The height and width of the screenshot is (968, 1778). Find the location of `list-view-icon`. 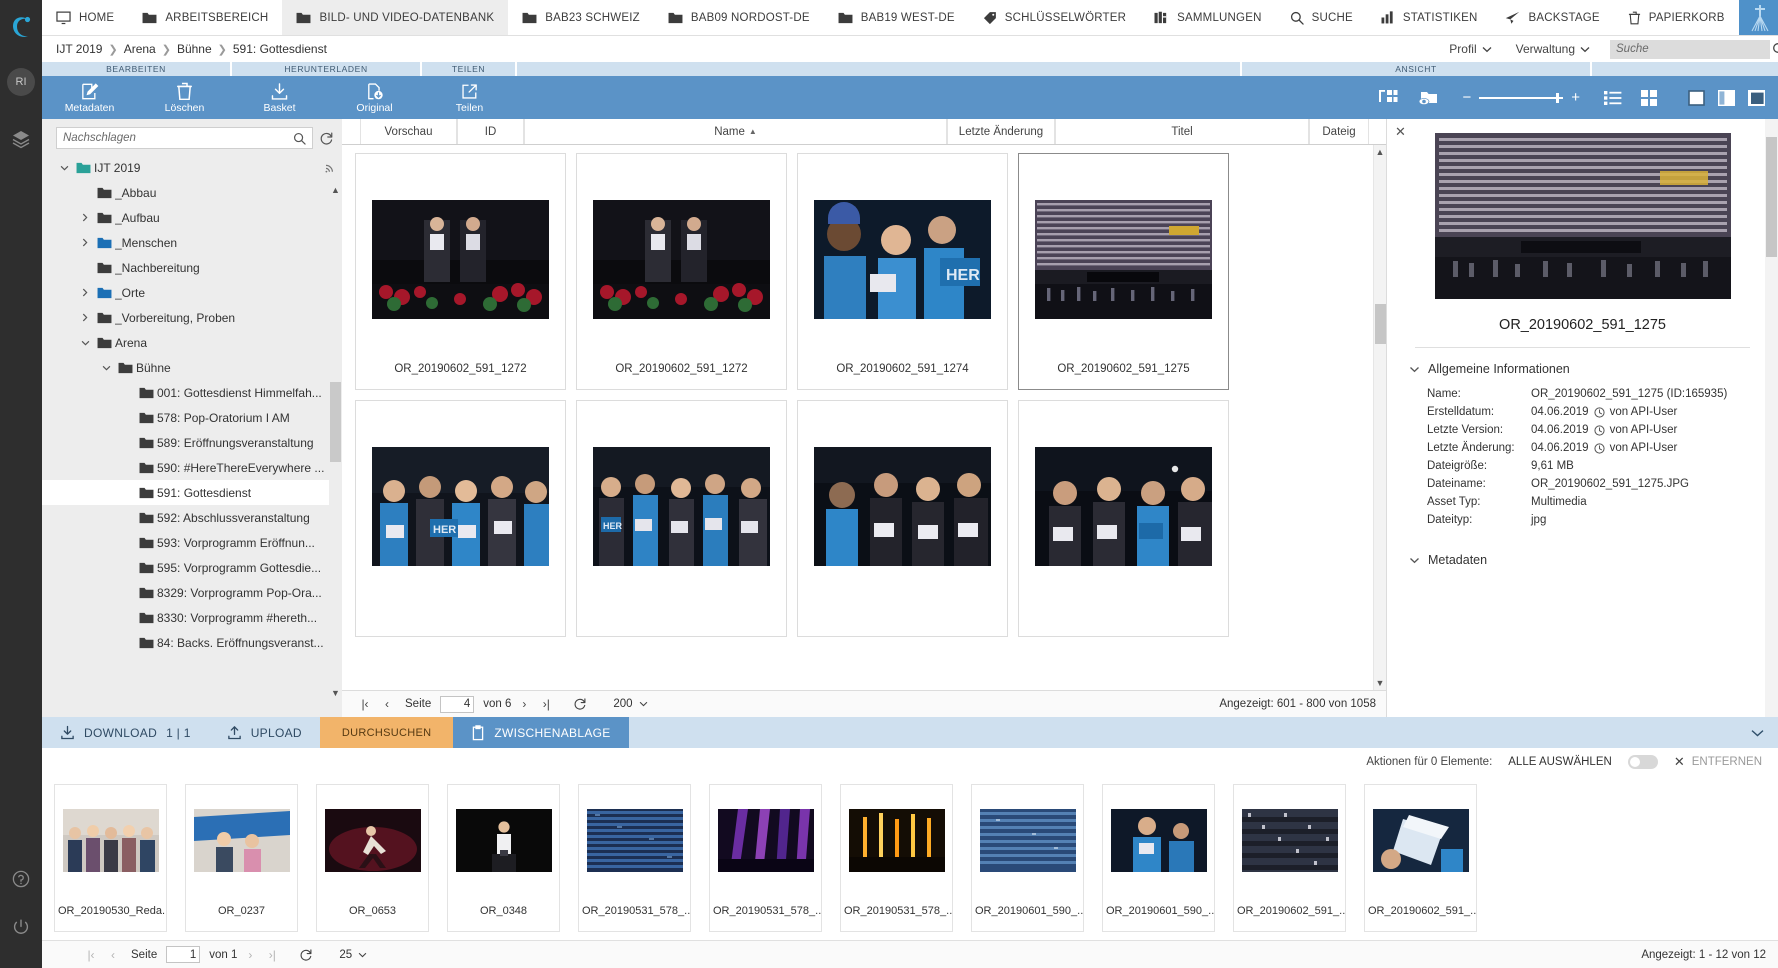

list-view-icon is located at coordinates (1613, 97).